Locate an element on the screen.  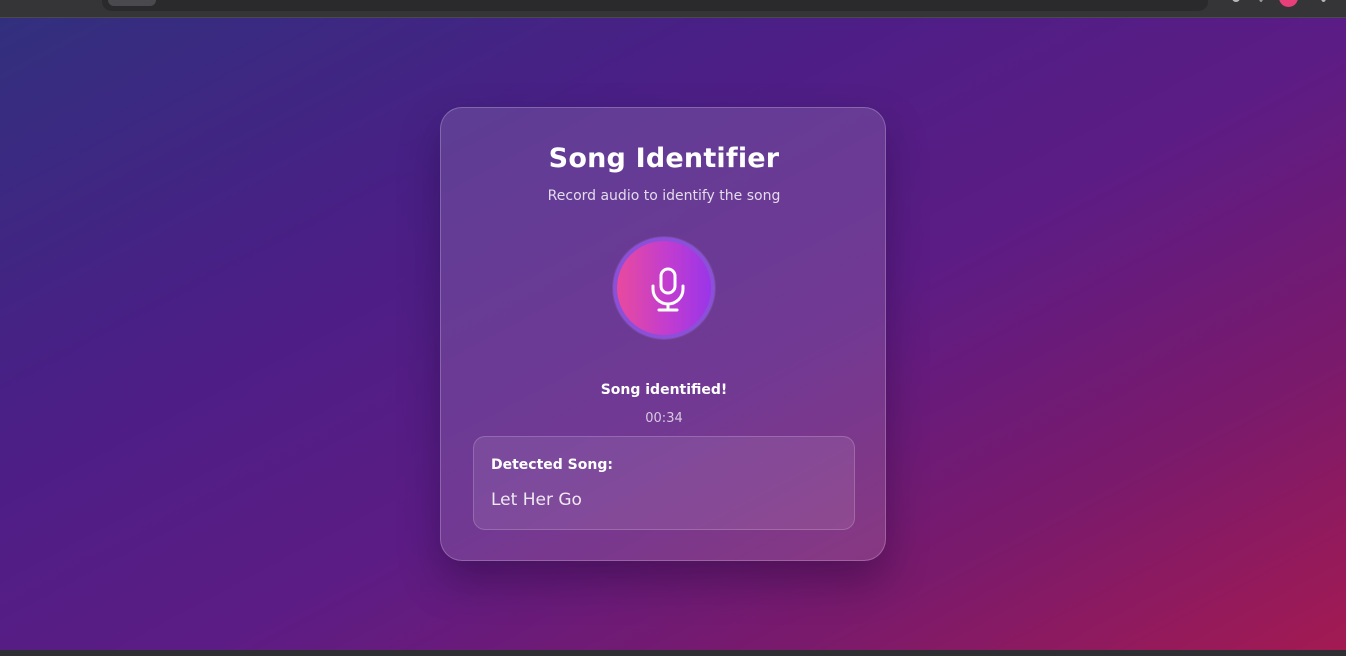
result-label: Detected Song: is located at coordinates (552, 465).